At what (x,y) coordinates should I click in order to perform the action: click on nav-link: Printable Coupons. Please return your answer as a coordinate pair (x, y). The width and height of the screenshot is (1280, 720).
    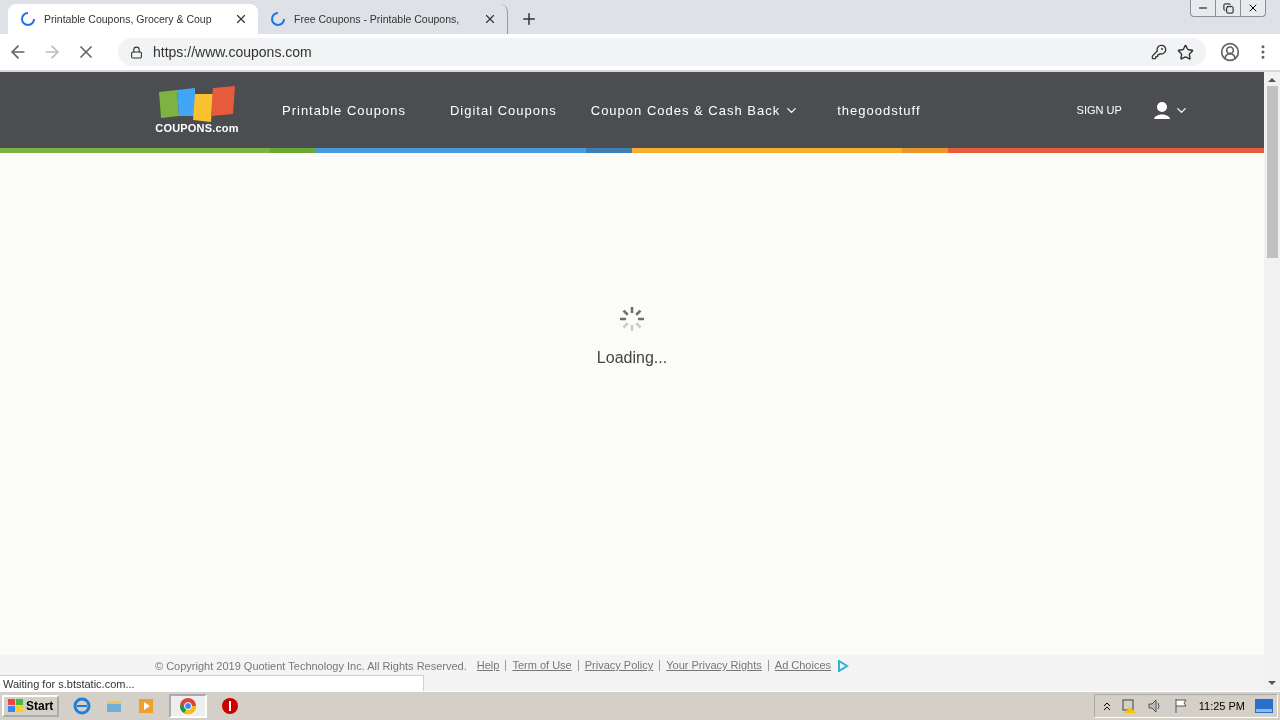
    Looking at the image, I should click on (344, 110).